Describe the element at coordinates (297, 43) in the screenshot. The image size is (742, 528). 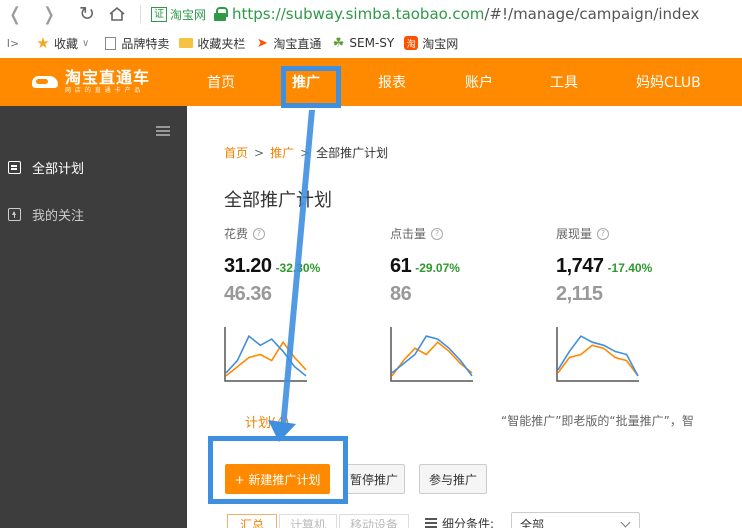
I see `bookmark-label: 淘宝直通` at that location.